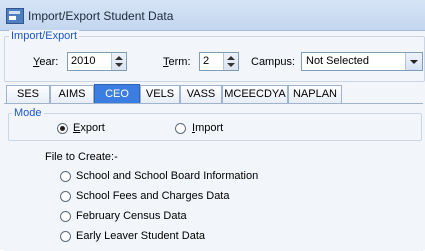  What do you see at coordinates (28, 94) in the screenshot?
I see `tab-ses: SES` at bounding box center [28, 94].